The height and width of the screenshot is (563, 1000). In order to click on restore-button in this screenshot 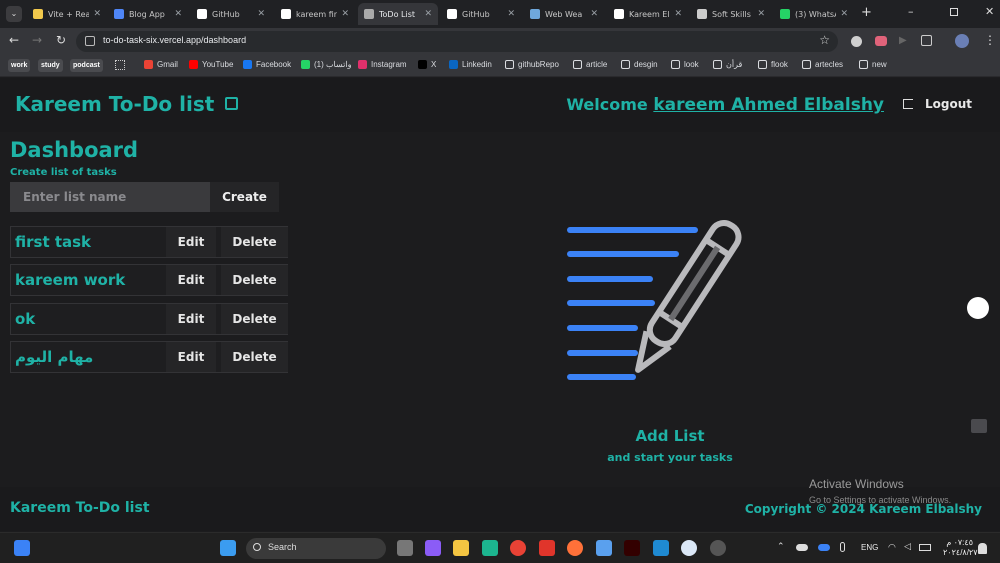, I will do `click(954, 12)`.